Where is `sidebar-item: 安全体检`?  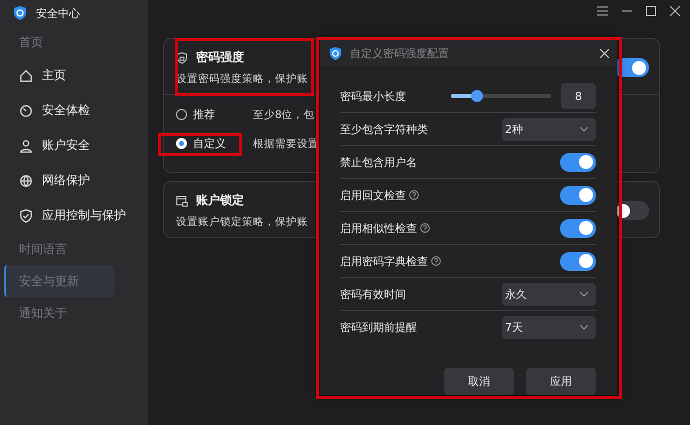
sidebar-item: 安全体检 is located at coordinates (74, 110).